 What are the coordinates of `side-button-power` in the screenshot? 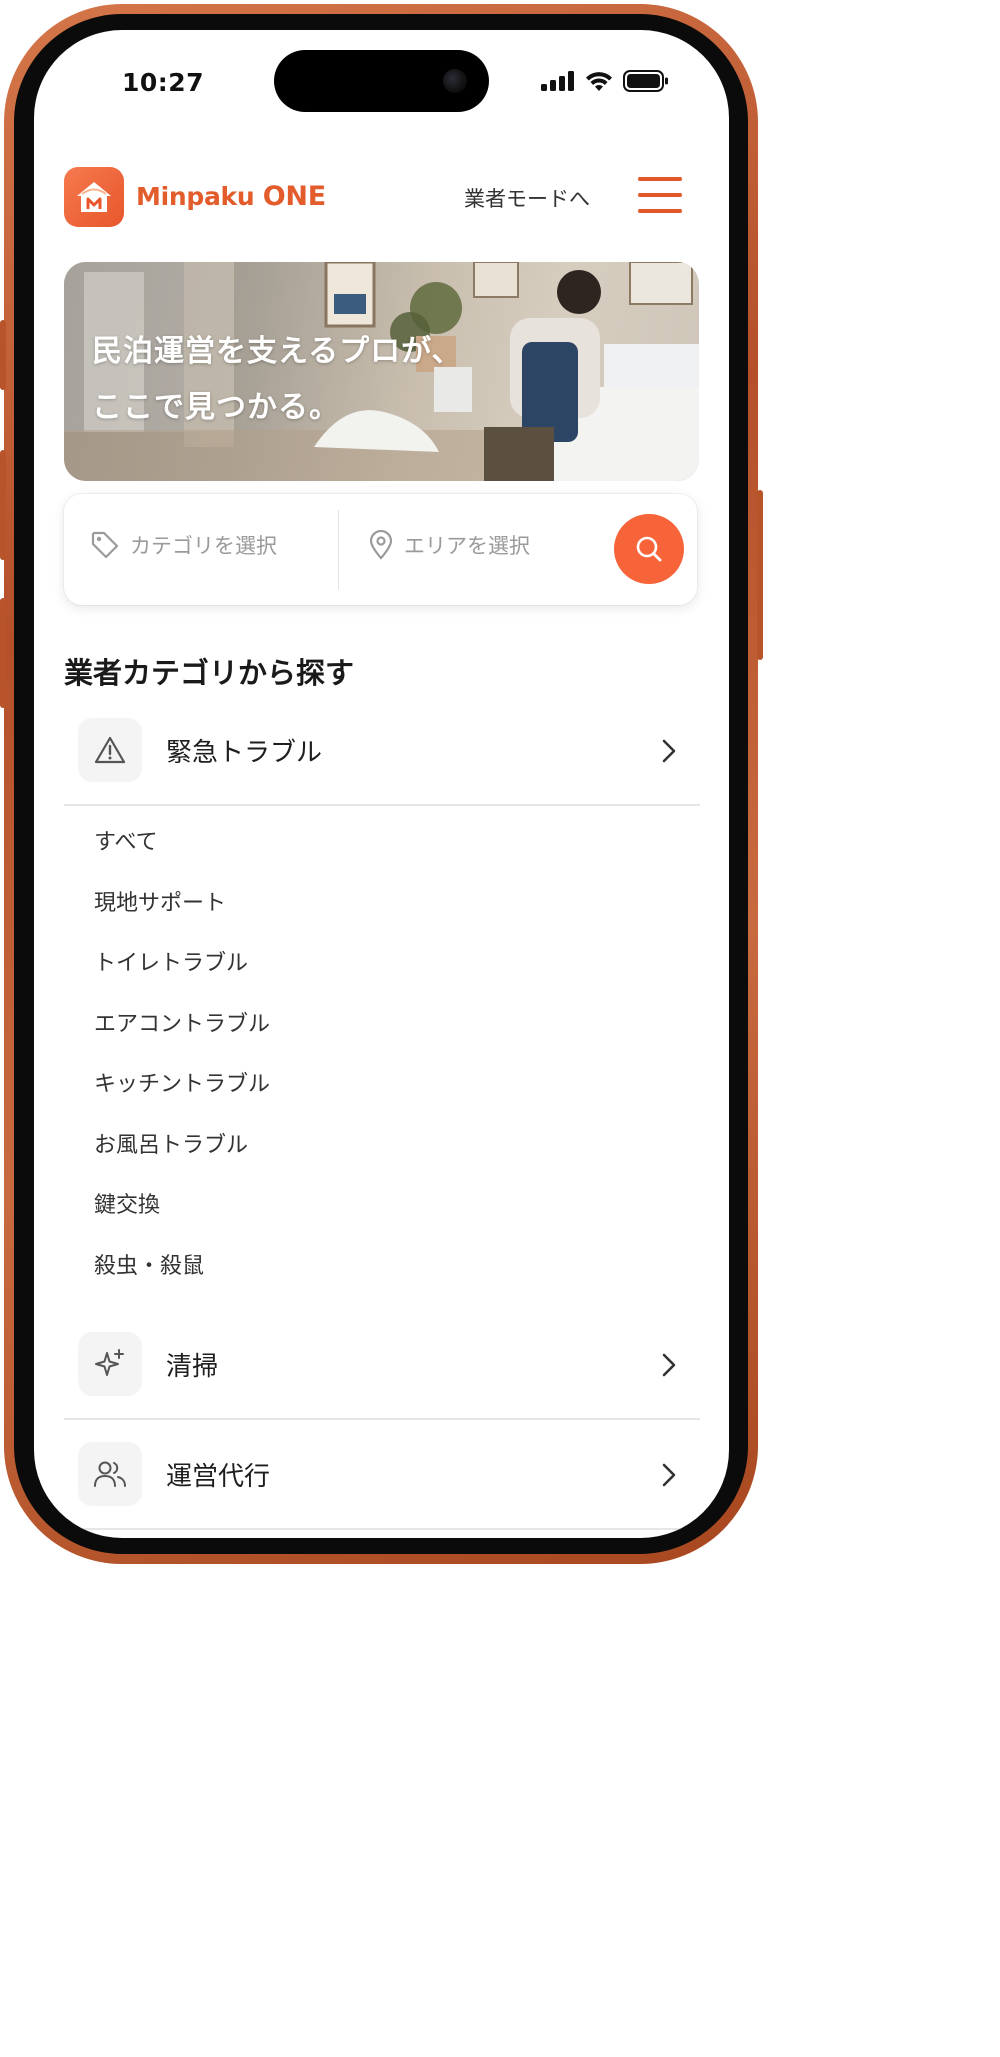 It's located at (760, 575).